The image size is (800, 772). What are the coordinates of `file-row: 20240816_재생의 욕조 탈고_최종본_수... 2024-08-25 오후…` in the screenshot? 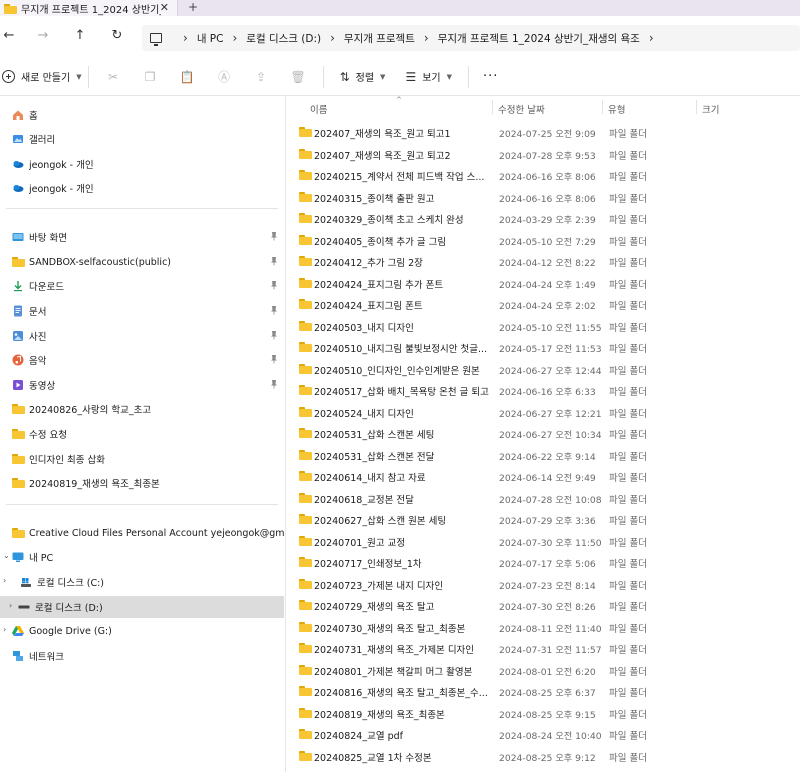 It's located at (543, 691).